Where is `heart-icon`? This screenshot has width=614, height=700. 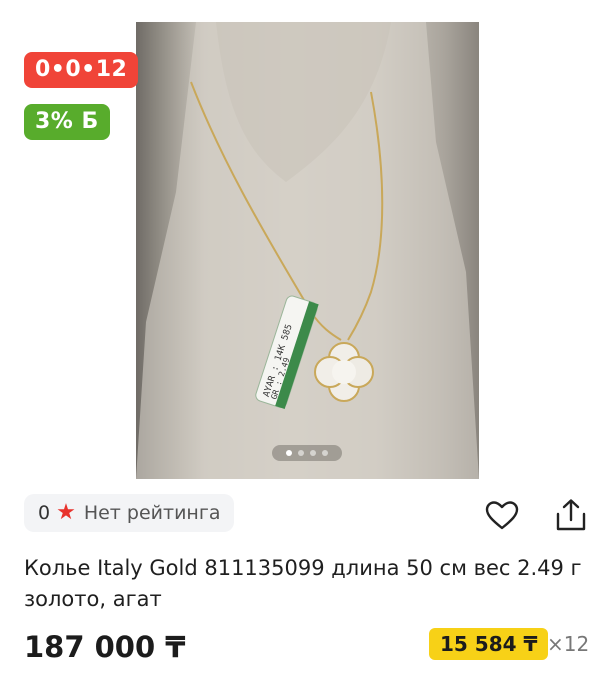
heart-icon is located at coordinates (502, 515).